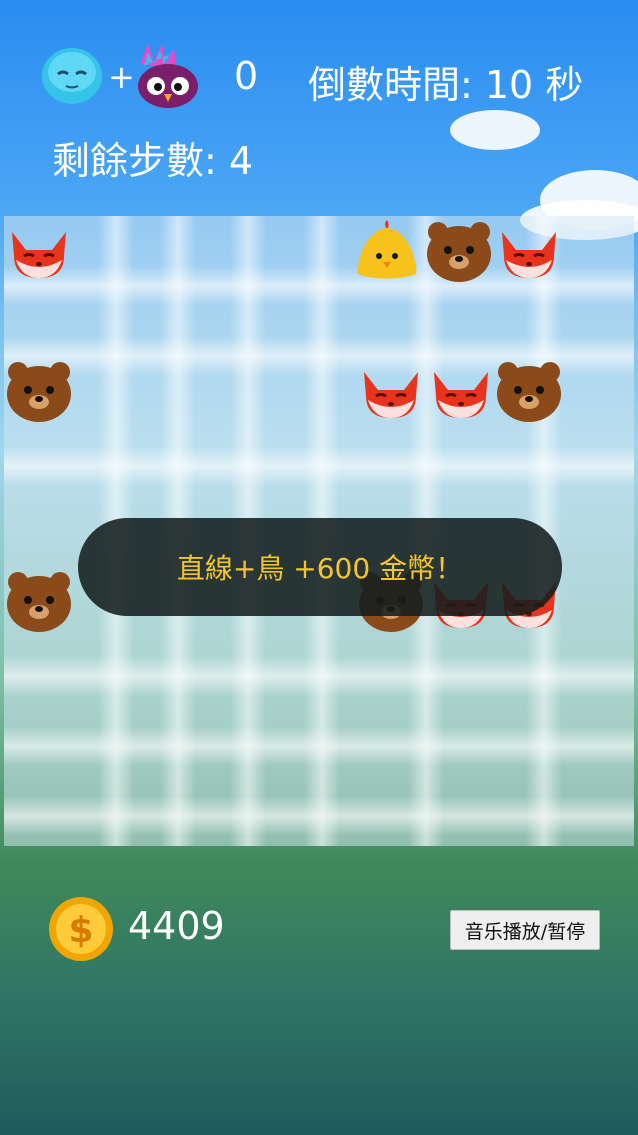  Describe the element at coordinates (153, 161) in the screenshot. I see `remaining-steps: 剩餘步數: 4` at that location.